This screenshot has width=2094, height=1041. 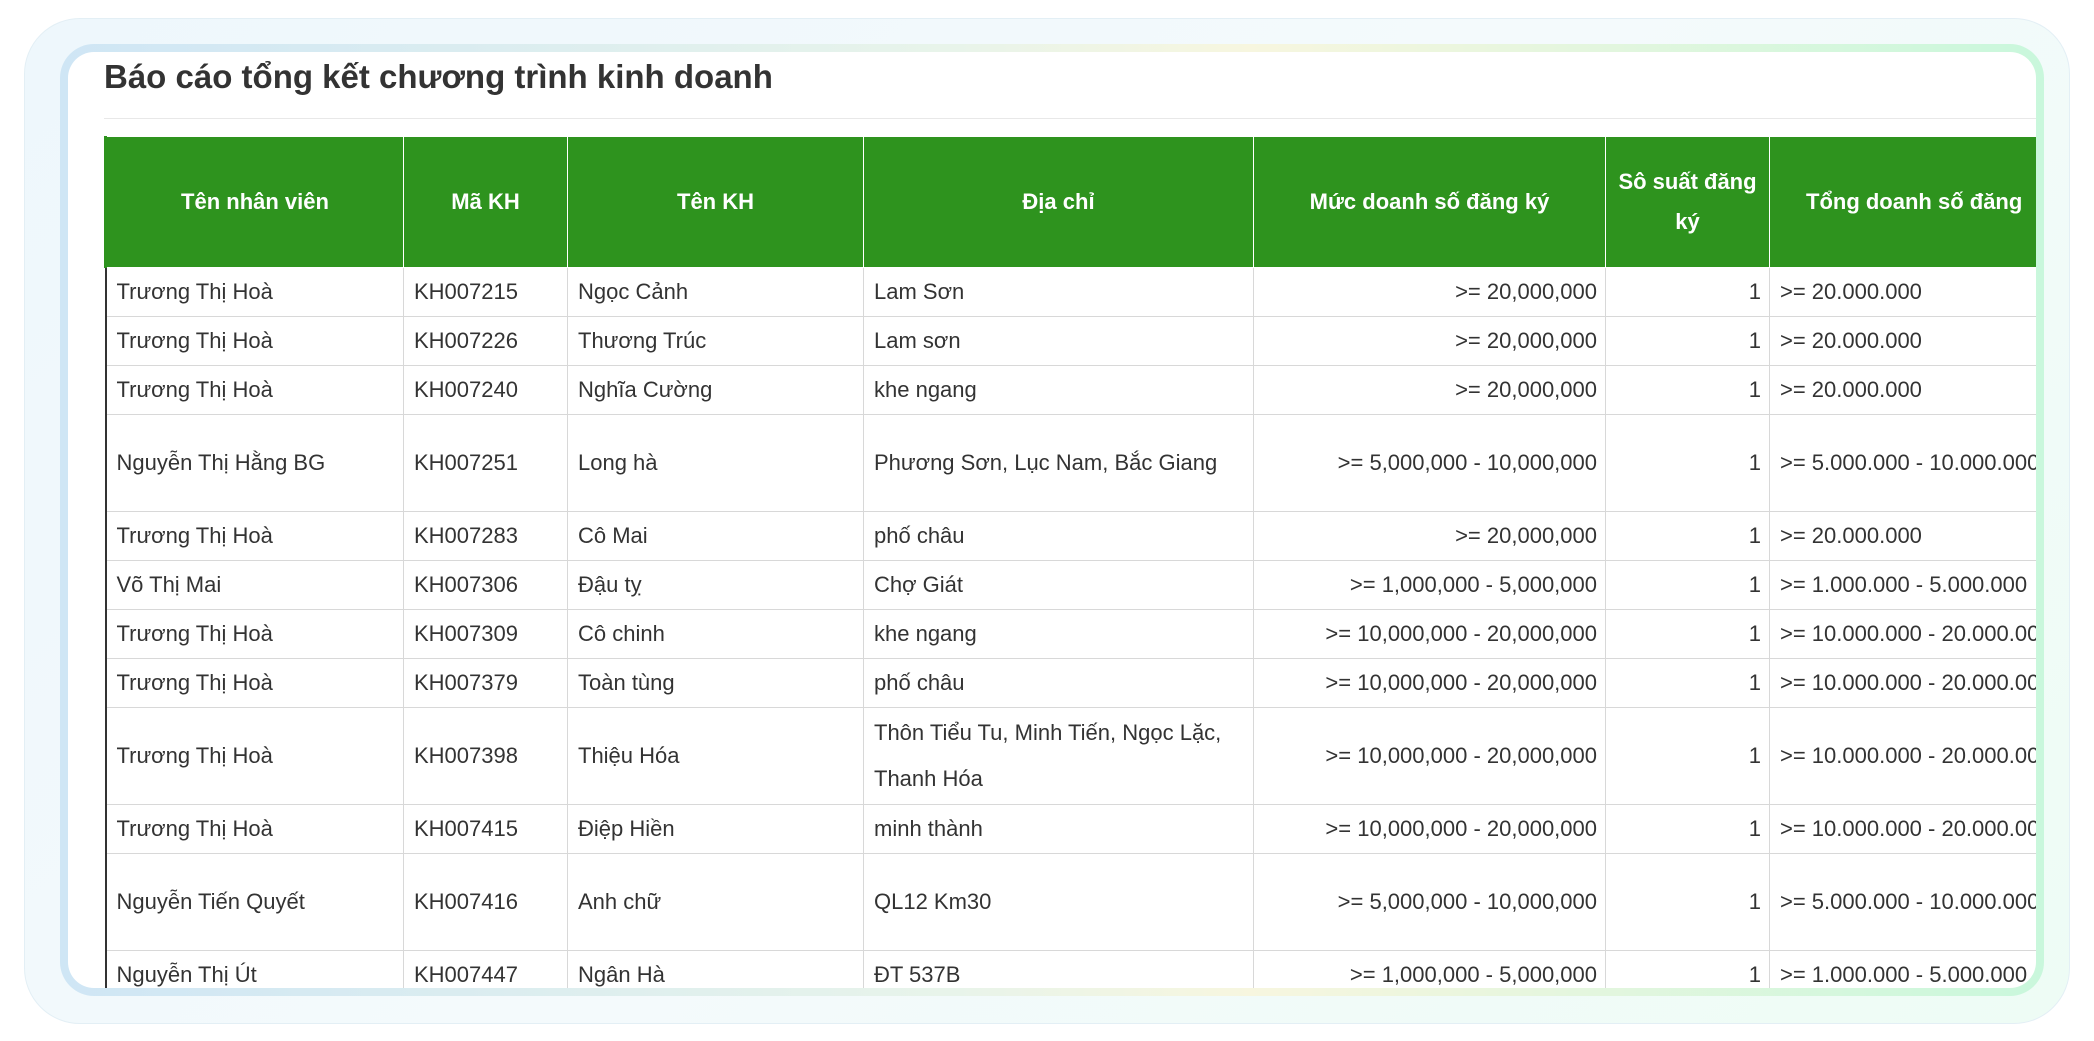 What do you see at coordinates (1058, 585) in the screenshot?
I see `cell-address: Chợ Giát` at bounding box center [1058, 585].